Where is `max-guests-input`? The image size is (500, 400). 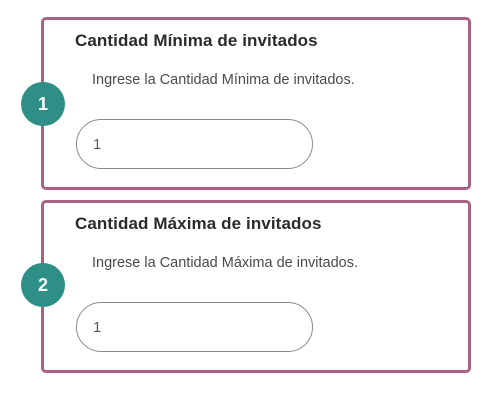
max-guests-input is located at coordinates (194, 327).